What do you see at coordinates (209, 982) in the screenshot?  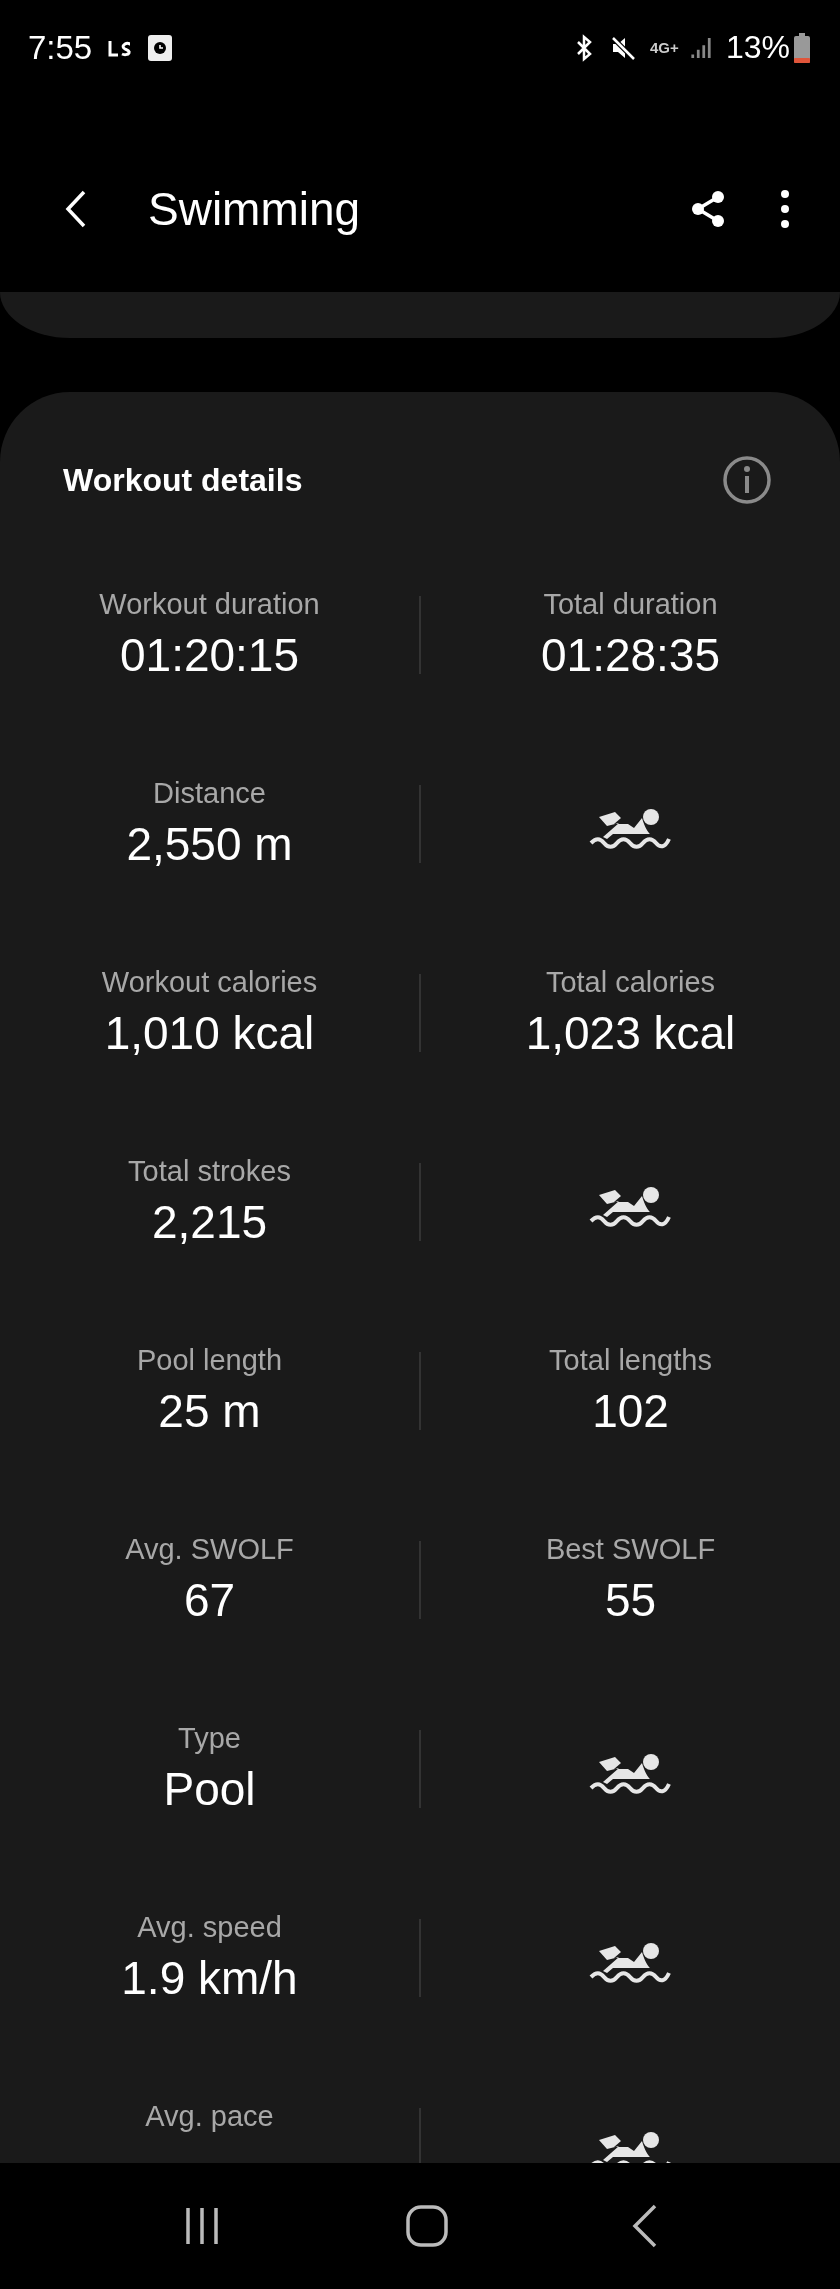 I see `stat-label: Workout calories` at bounding box center [209, 982].